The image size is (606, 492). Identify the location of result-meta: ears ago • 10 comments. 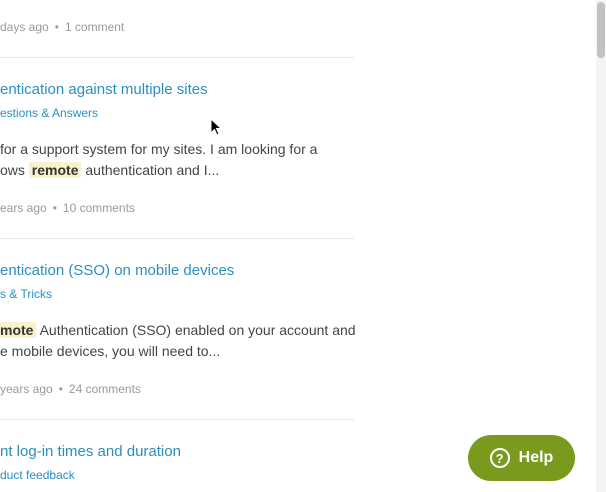
(67, 208).